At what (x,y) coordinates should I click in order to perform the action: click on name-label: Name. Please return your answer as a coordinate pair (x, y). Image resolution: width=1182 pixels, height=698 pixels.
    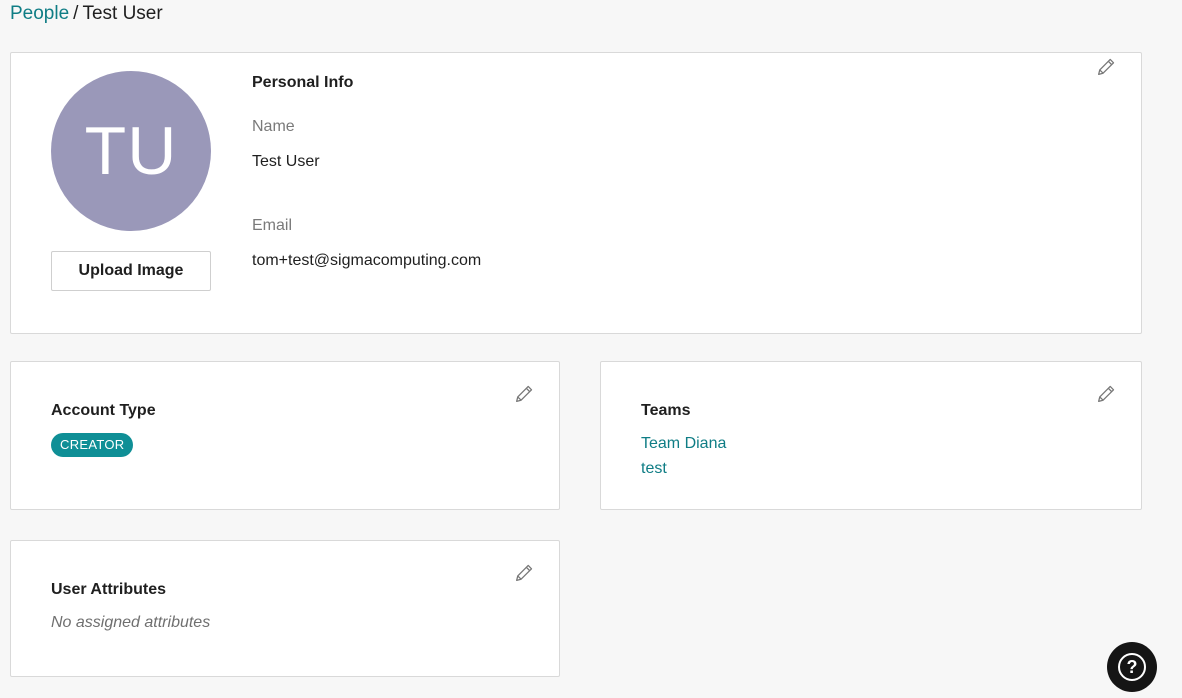
    Looking at the image, I should click on (273, 126).